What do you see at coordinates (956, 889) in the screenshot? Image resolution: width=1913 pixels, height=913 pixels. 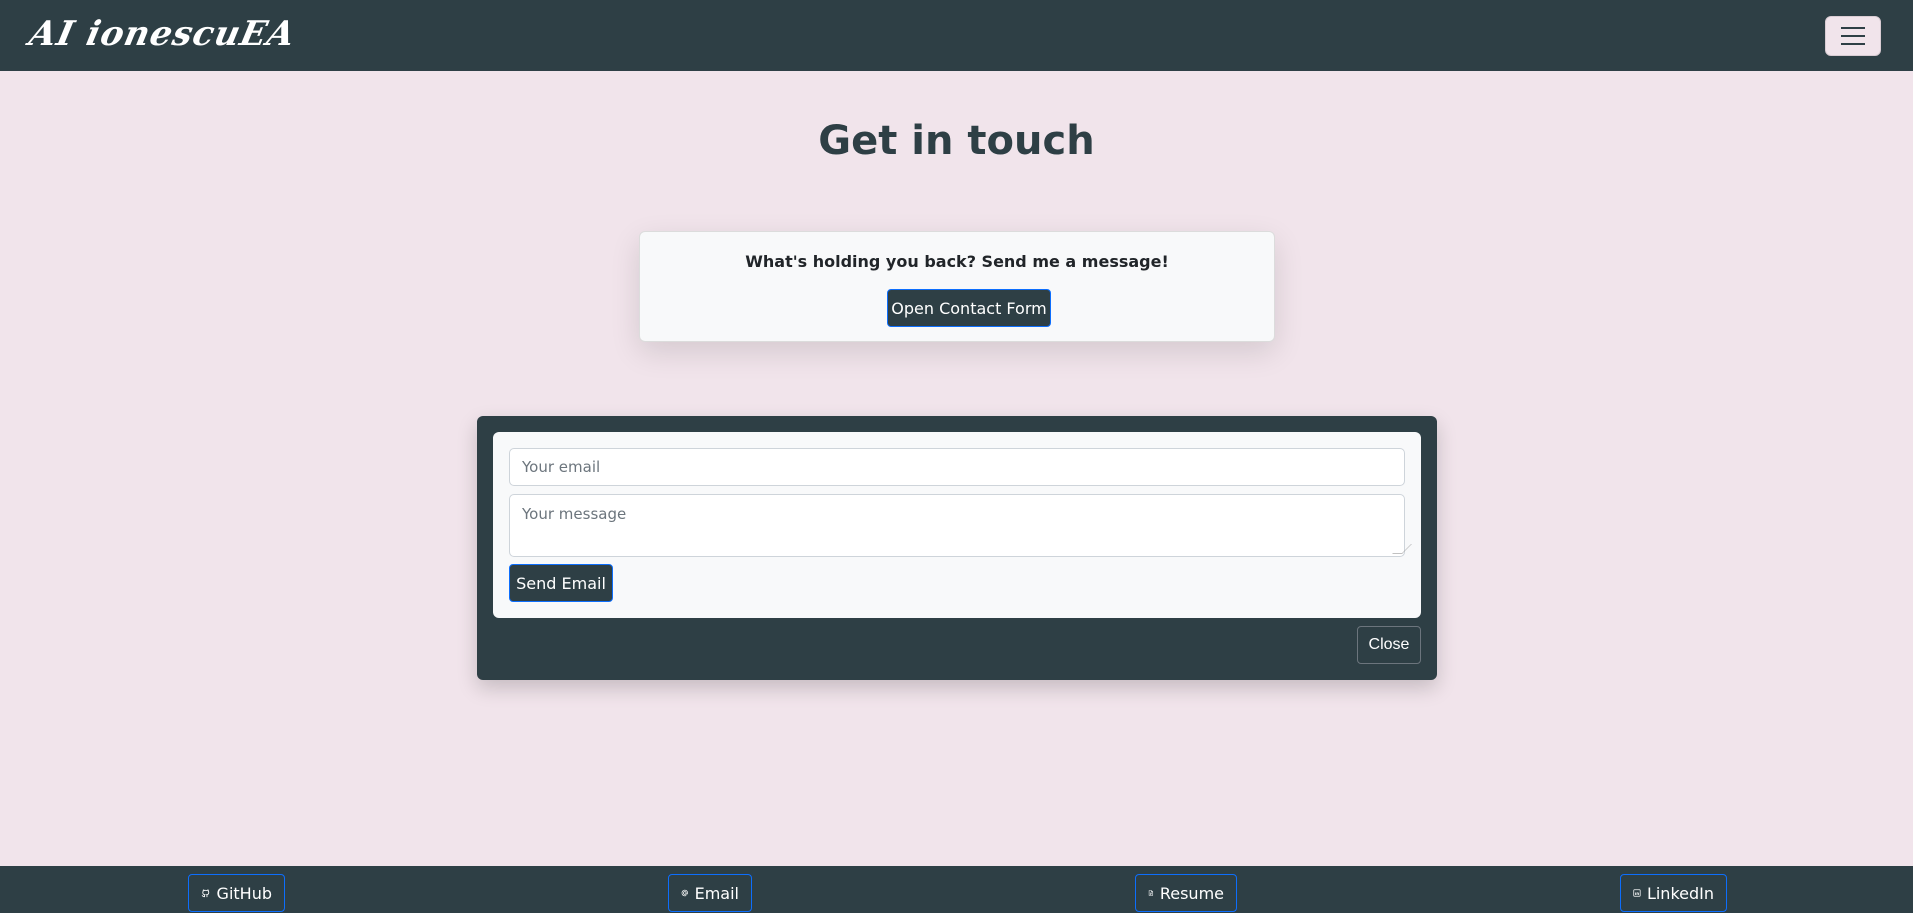 I see `footer: GitHub Email Resume LinkedIn` at bounding box center [956, 889].